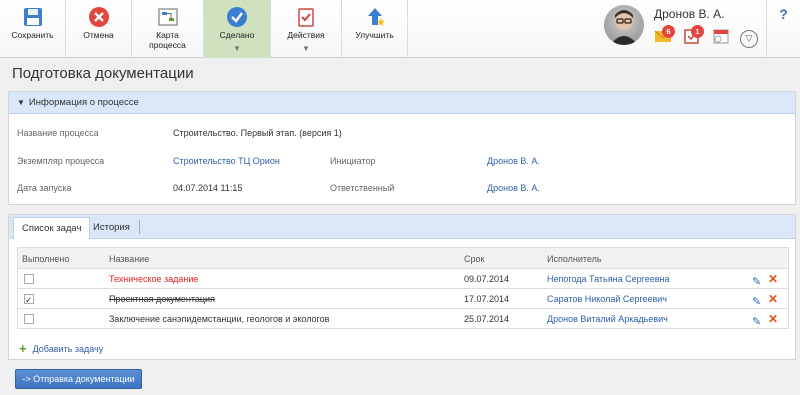 The image size is (800, 395). What do you see at coordinates (153, 279) in the screenshot?
I see `task-name: Техническое задание` at bounding box center [153, 279].